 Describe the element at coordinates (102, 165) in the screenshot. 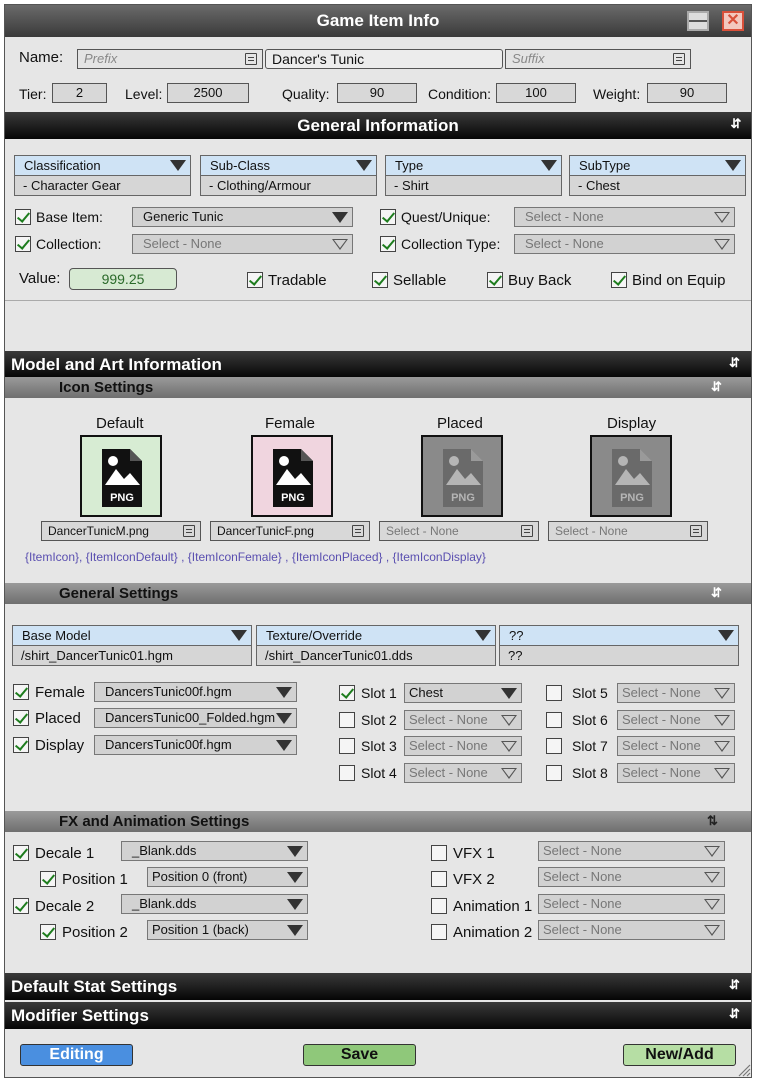

I see `classification-dropdown: Classification` at that location.